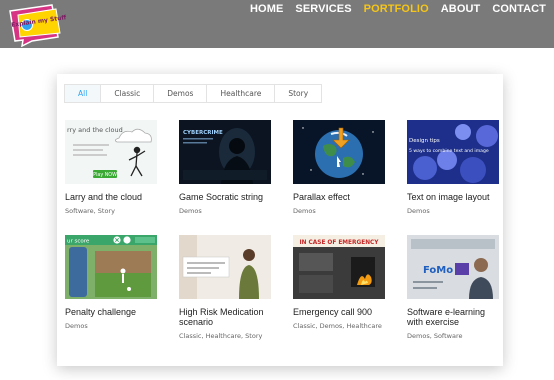 Image resolution: width=554 pixels, height=380 pixels. Describe the element at coordinates (225, 197) in the screenshot. I see `project-title: Game Socratic string` at that location.